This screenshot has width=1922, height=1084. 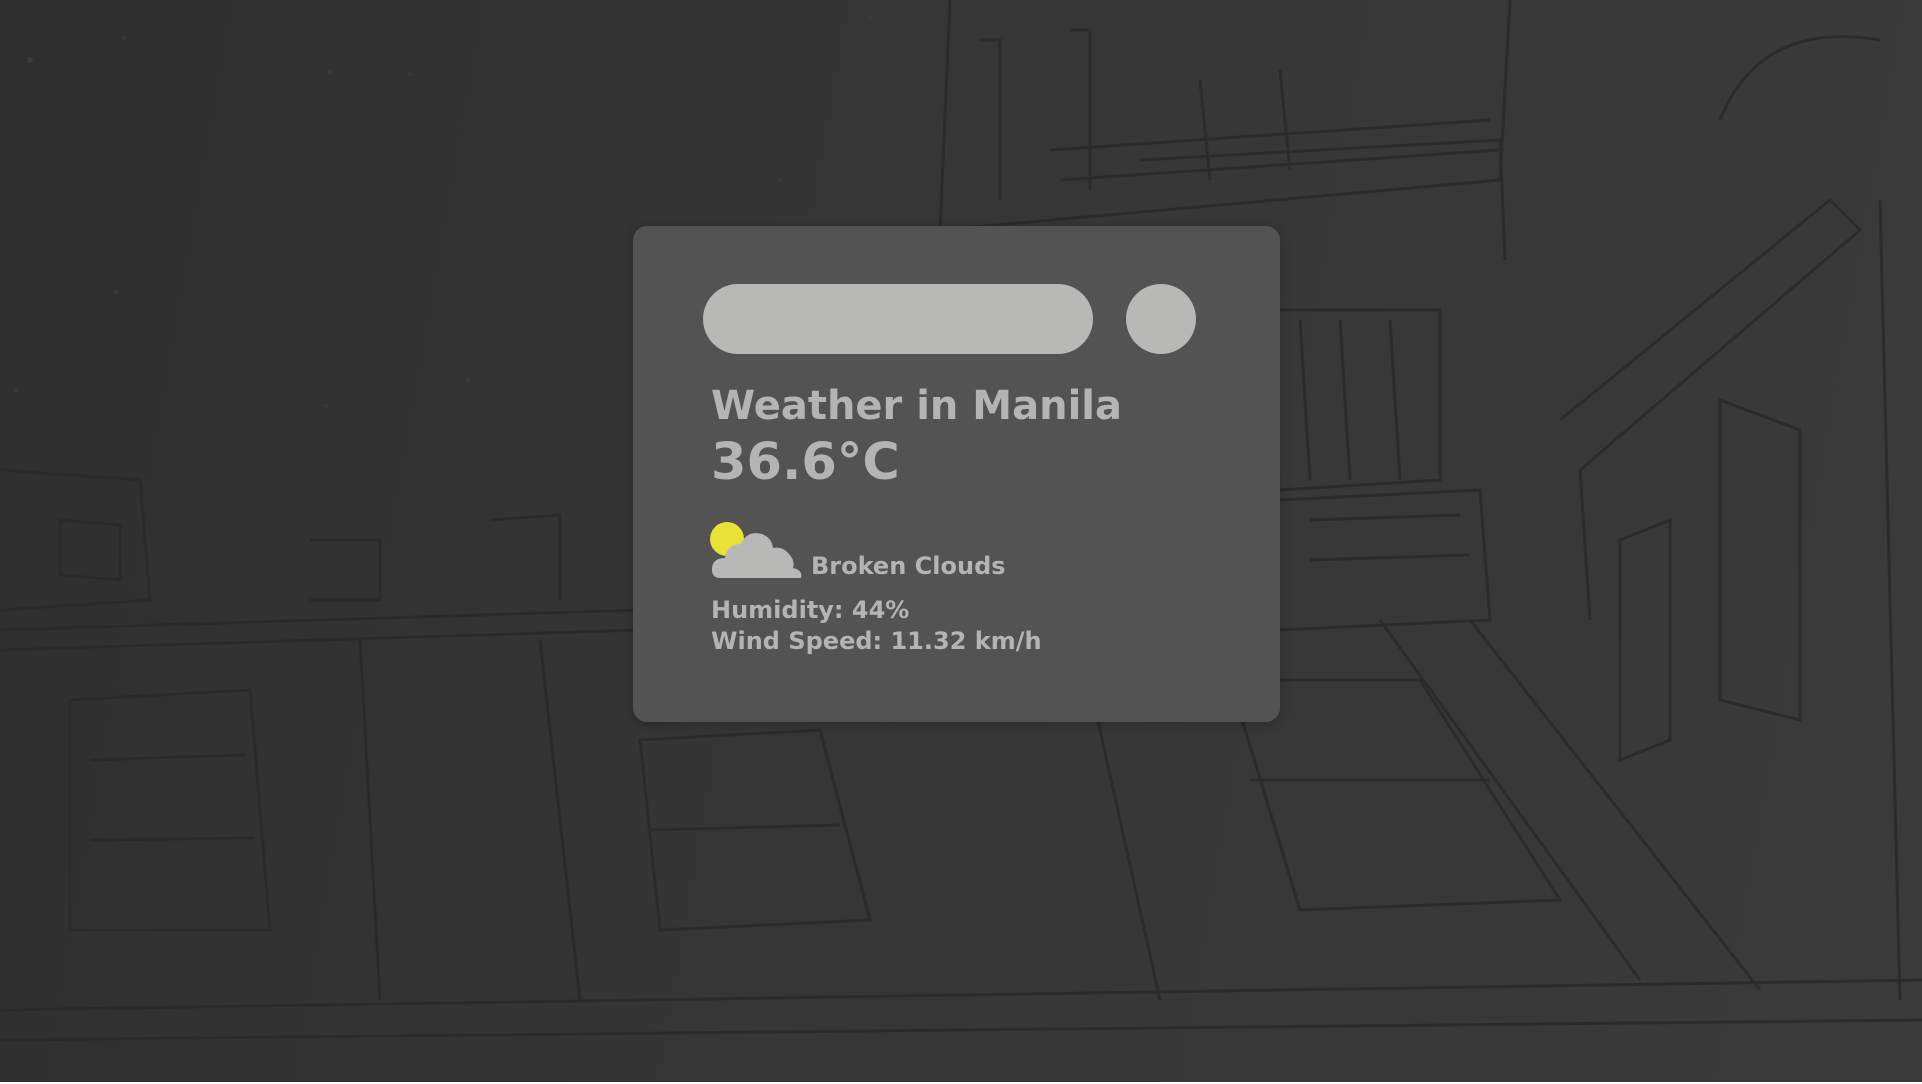 I want to click on weather-title: Weather in Manila, so click(x=916, y=406).